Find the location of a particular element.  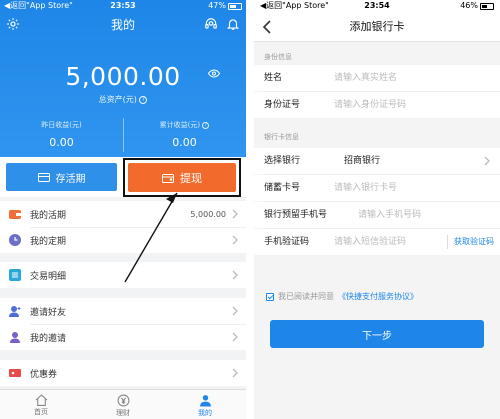

sms-code-row: 手机验证码 获取验证码 is located at coordinates (377, 242).